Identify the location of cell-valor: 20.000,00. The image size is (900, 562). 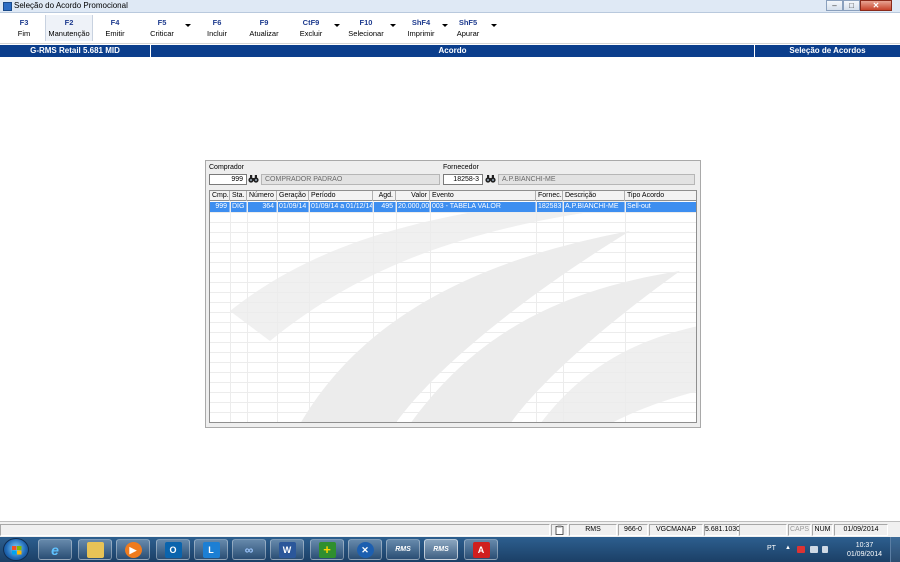
(414, 207).